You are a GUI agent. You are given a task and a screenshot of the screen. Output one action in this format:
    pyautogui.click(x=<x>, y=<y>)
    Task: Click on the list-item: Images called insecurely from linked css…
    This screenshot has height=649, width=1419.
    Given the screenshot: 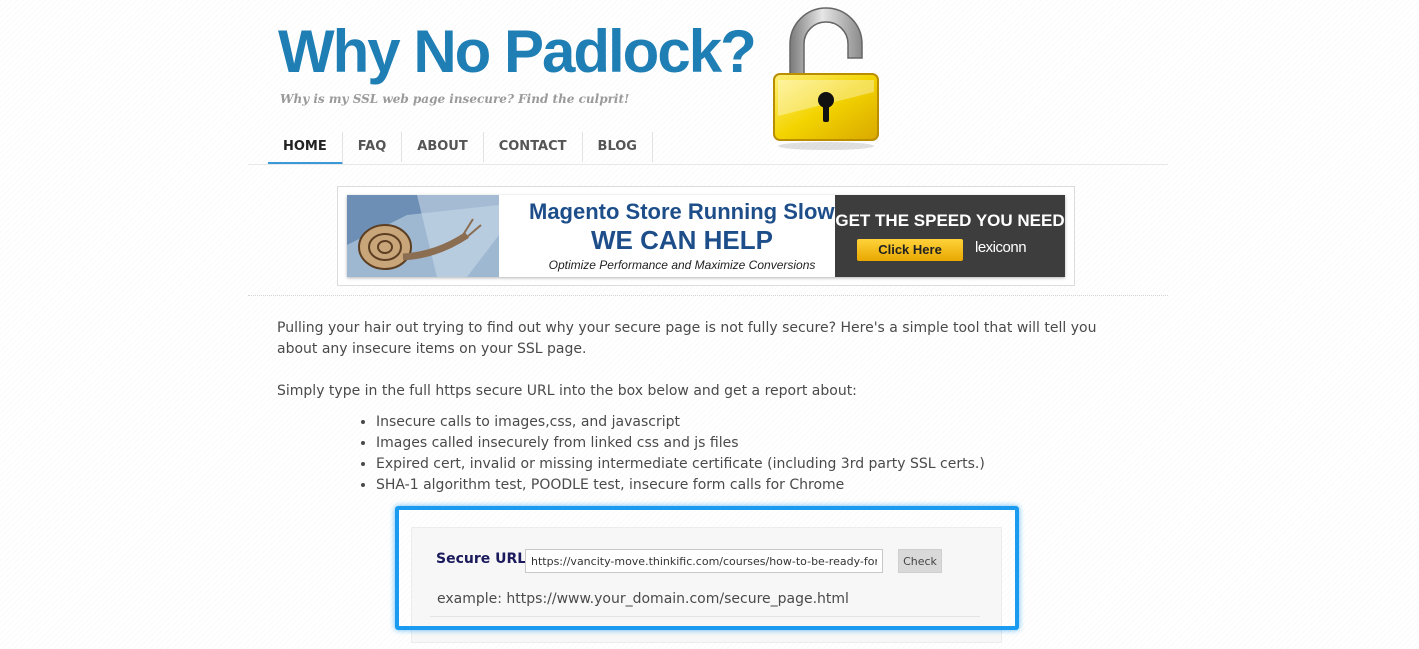 What is the action you would take?
    pyautogui.click(x=680, y=443)
    